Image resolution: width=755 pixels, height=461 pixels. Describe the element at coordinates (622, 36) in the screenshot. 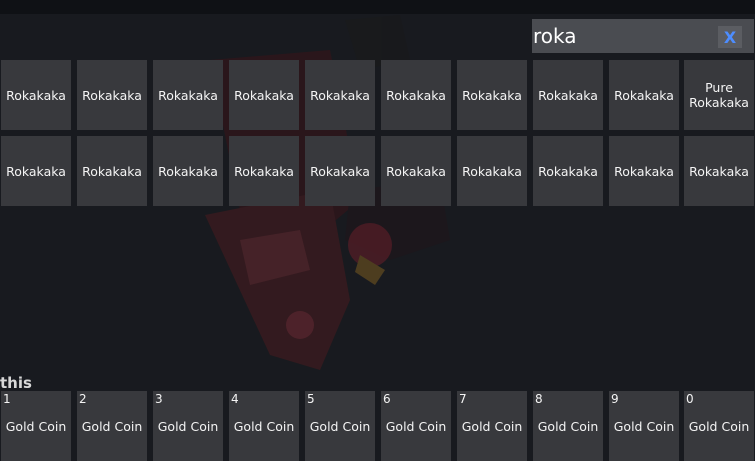

I see `search-input` at that location.